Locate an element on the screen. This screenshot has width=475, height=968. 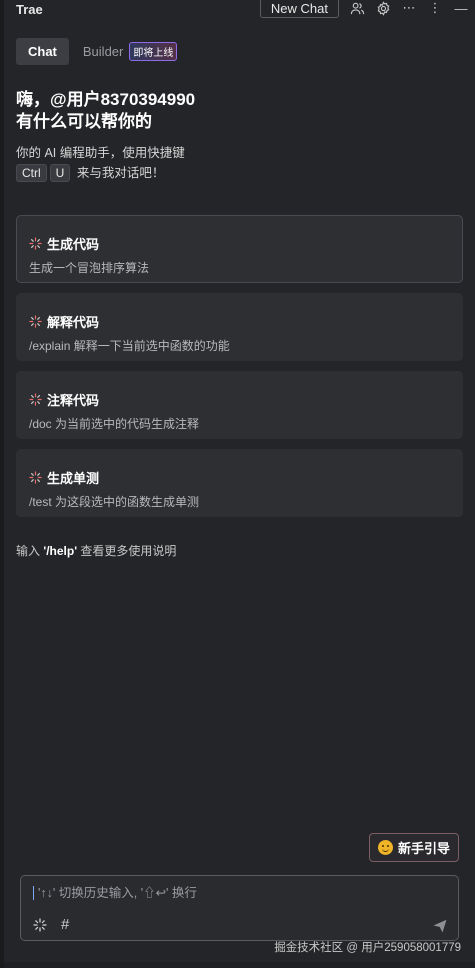
watermark: 掘金技术社区 @ 用户2590580017​79 is located at coordinates (367, 948).